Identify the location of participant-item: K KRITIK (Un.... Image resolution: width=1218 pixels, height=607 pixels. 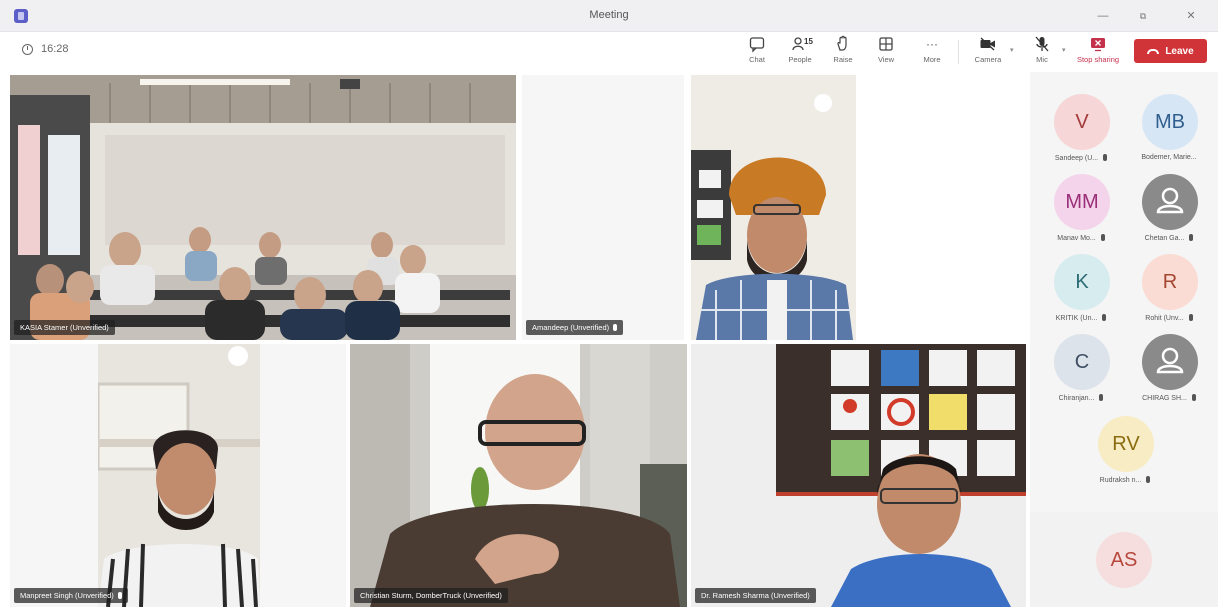
(1081, 295).